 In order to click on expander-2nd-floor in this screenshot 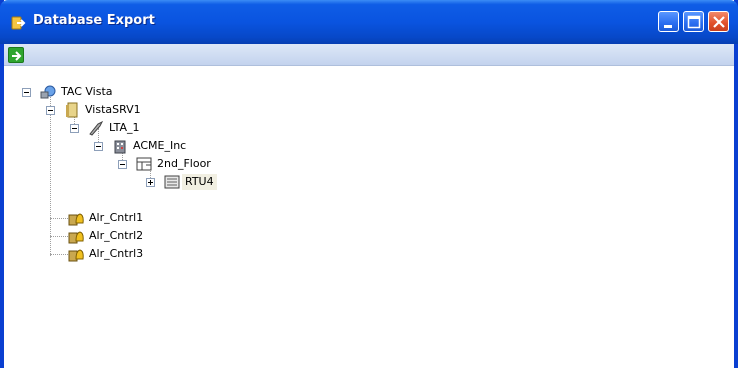, I will do `click(122, 164)`.